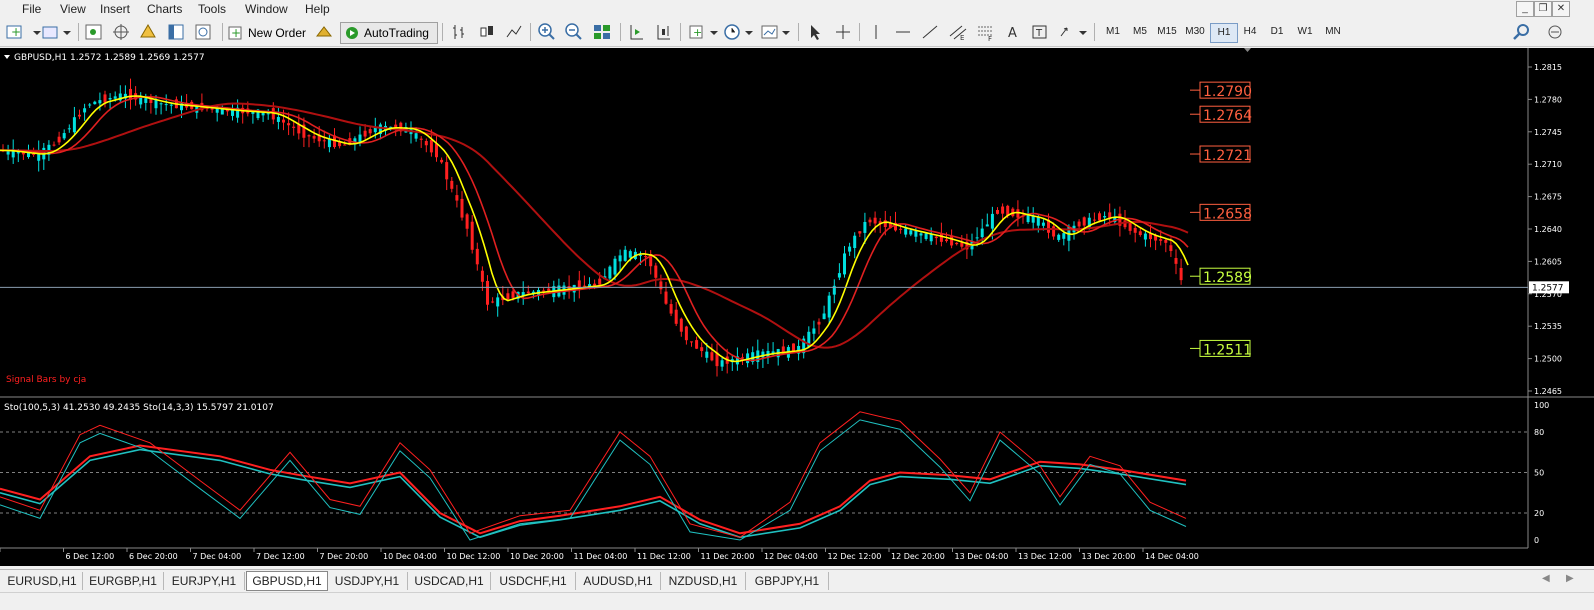 The image size is (1594, 610). Describe the element at coordinates (1570, 578) in the screenshot. I see `tab-scroll-right-icon: ▶` at that location.